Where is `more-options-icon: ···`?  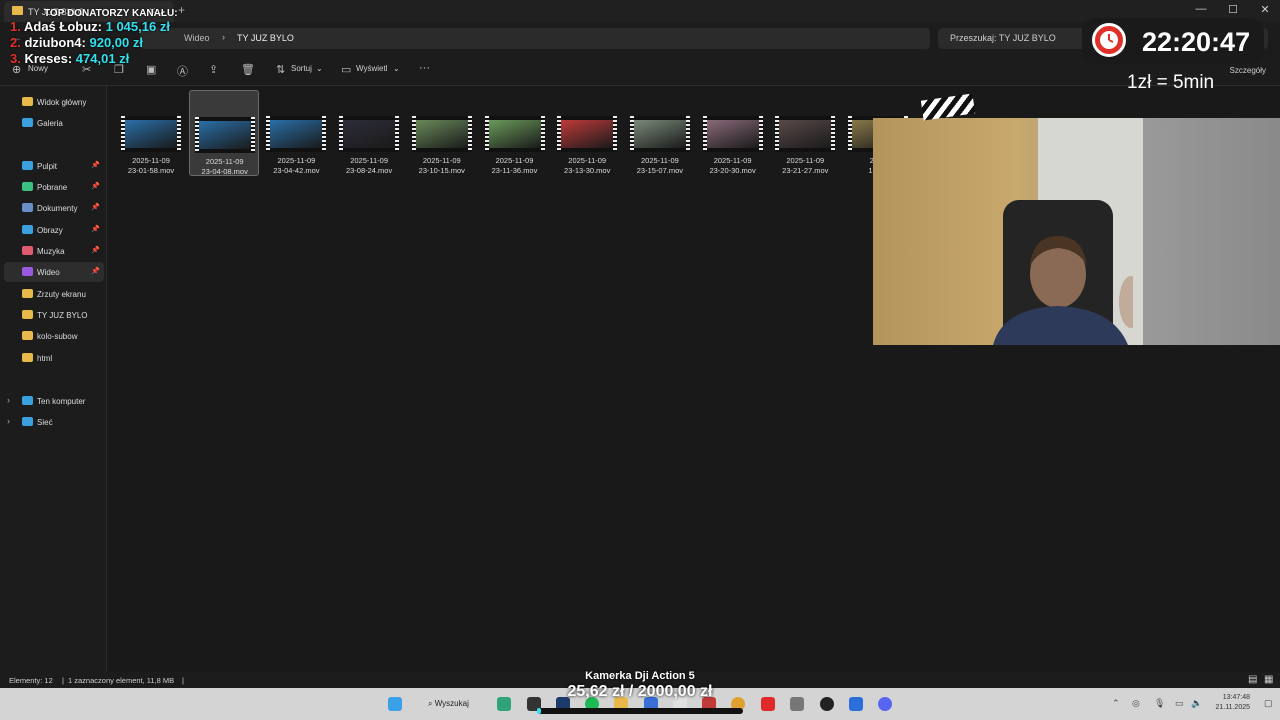 more-options-icon: ··· is located at coordinates (424, 68).